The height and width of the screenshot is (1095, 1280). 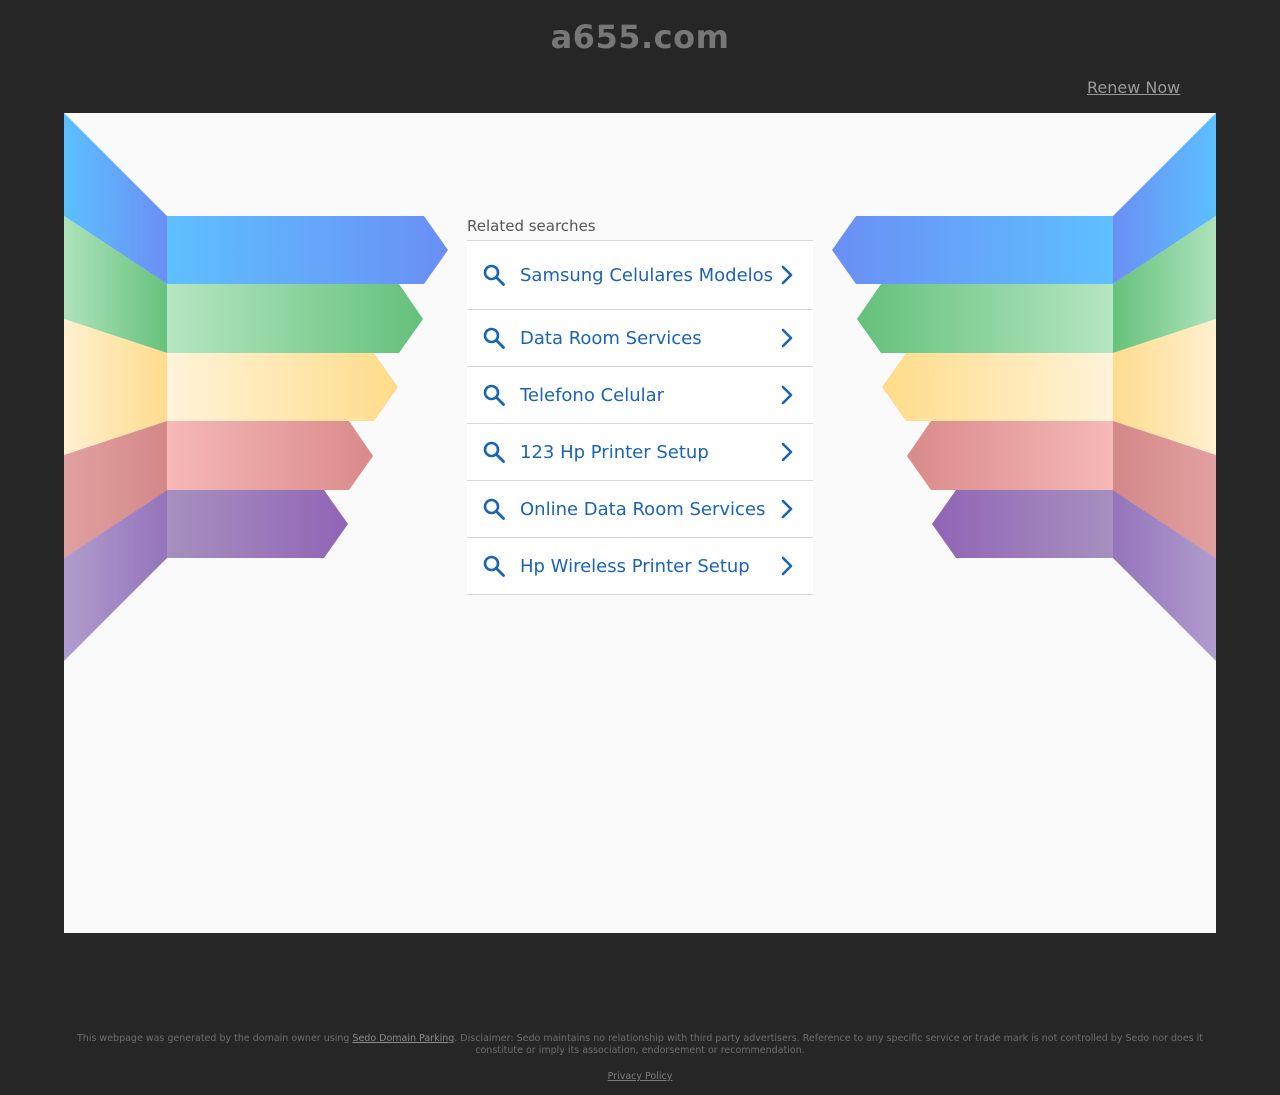 What do you see at coordinates (647, 275) in the screenshot?
I see `related-search-label: Samsung Celulares Modelos` at bounding box center [647, 275].